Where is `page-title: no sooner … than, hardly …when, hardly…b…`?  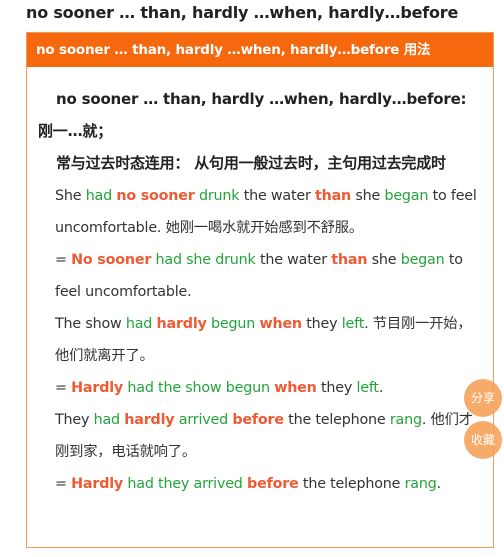
page-title: no sooner … than, hardly …when, hardly…b… is located at coordinates (242, 12).